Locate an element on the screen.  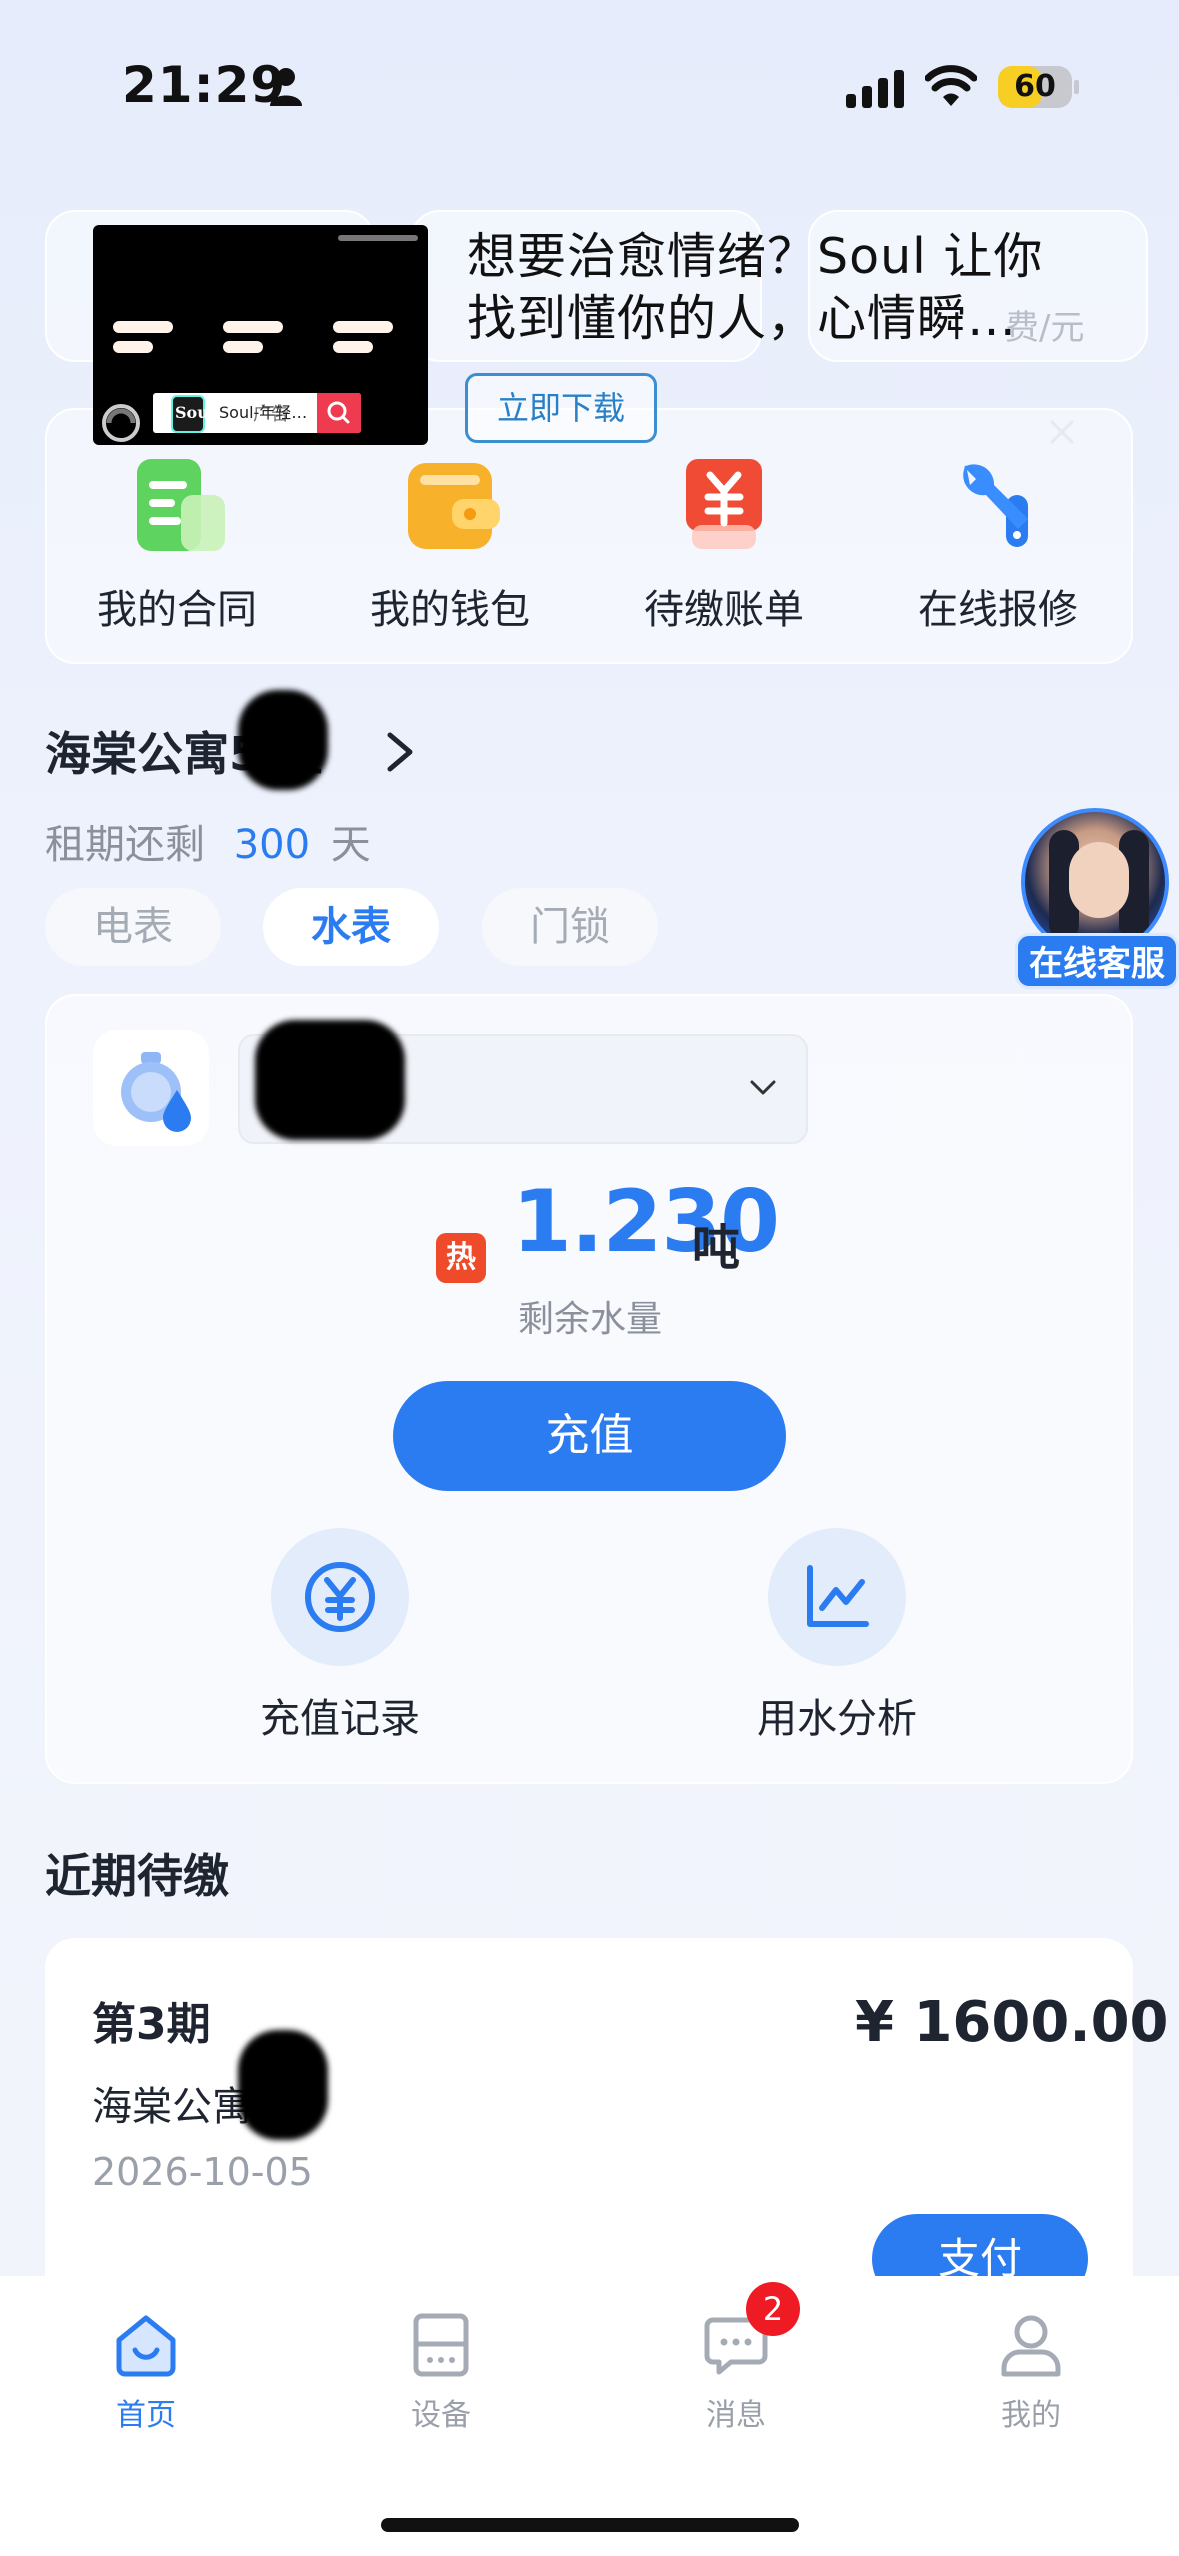
quick-action-label: 我的钱包 is located at coordinates (450, 610).